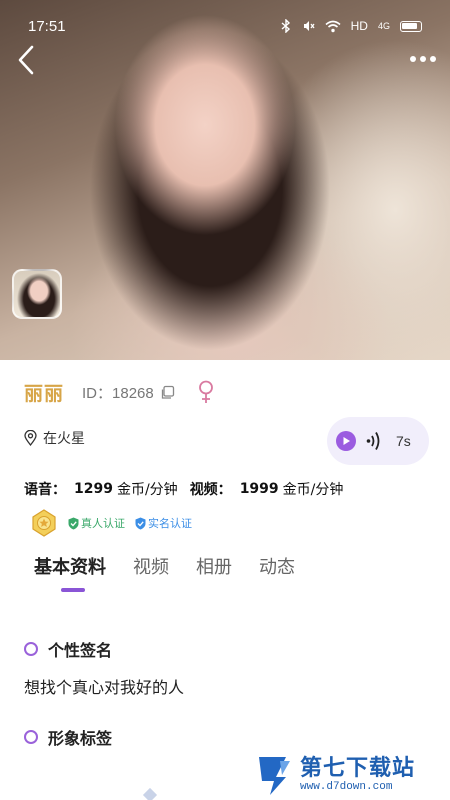 Image resolution: width=450 pixels, height=800 pixels. Describe the element at coordinates (147, 490) in the screenshot. I see `voice-price-unit: 金币/分钟` at that location.